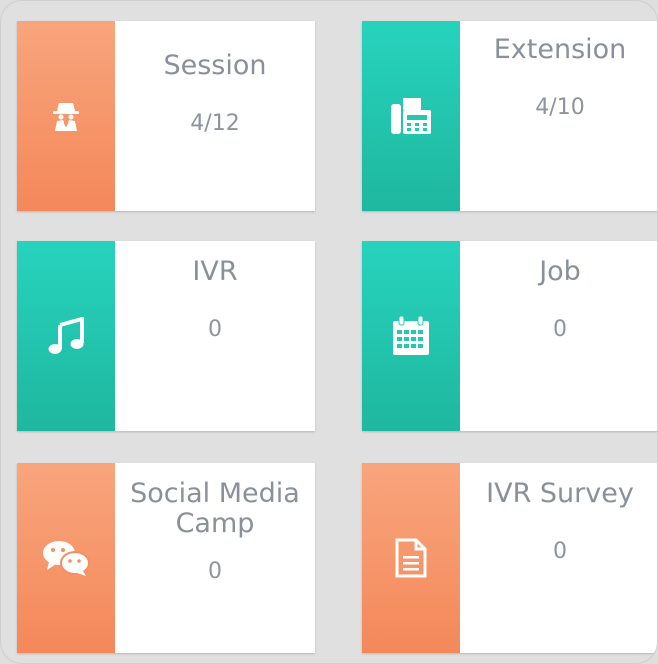  Describe the element at coordinates (509, 336) in the screenshot. I see `stat-card-job: Job 0` at that location.